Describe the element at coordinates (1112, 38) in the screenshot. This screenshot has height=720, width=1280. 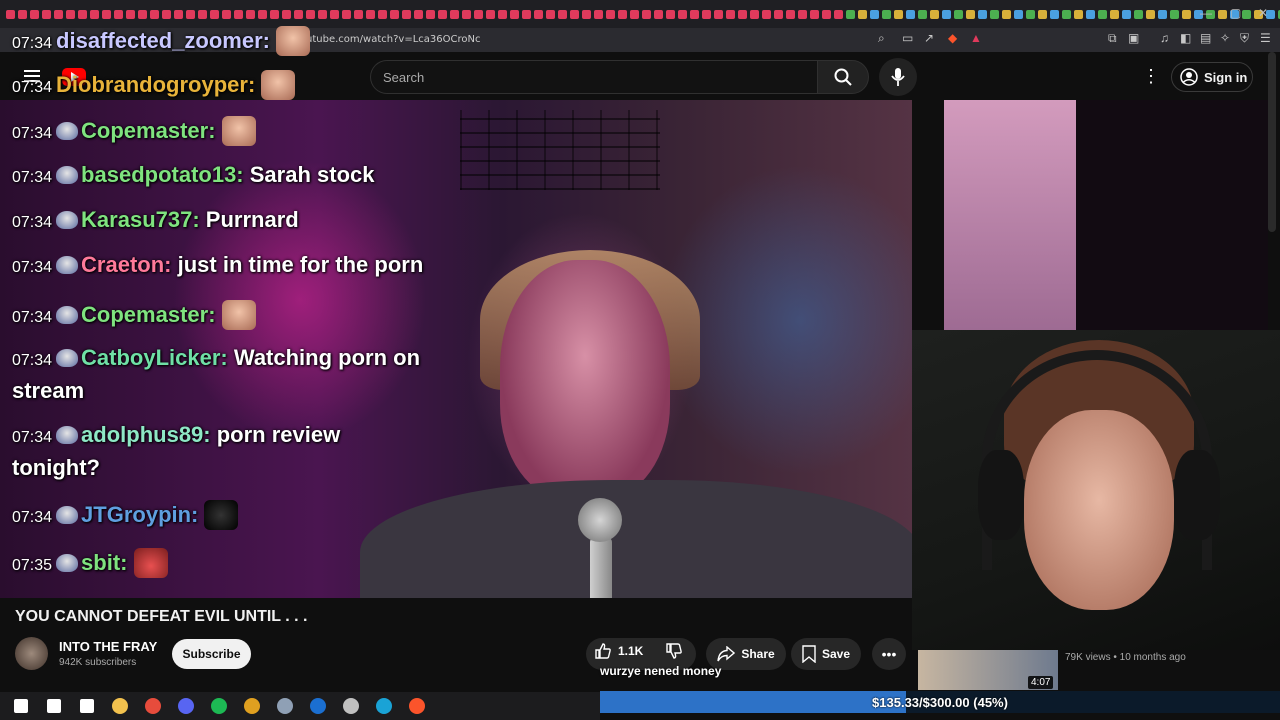
I see `extensions-icon: ⧉` at that location.